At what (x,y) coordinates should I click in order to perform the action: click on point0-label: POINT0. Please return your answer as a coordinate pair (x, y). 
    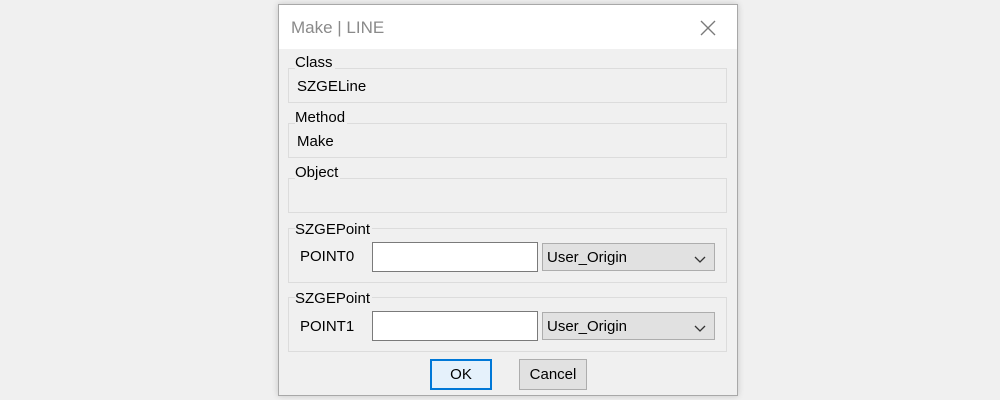
    Looking at the image, I should click on (327, 256).